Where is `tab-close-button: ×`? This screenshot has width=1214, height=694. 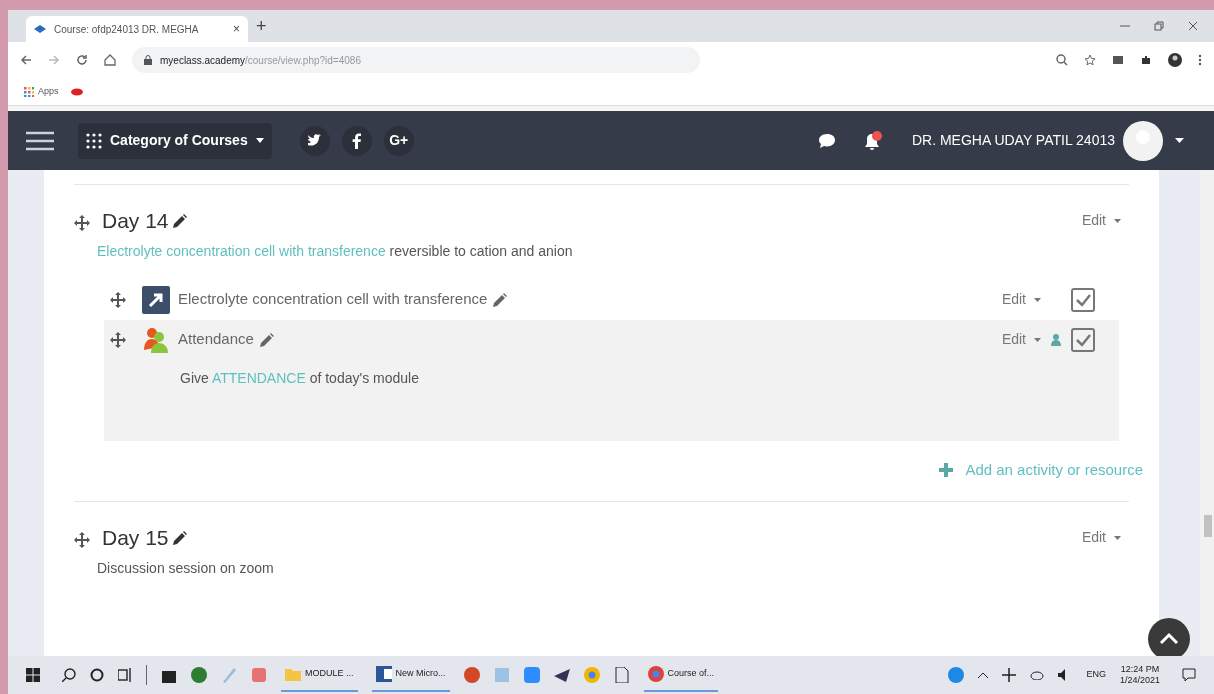 tab-close-button: × is located at coordinates (236, 29).